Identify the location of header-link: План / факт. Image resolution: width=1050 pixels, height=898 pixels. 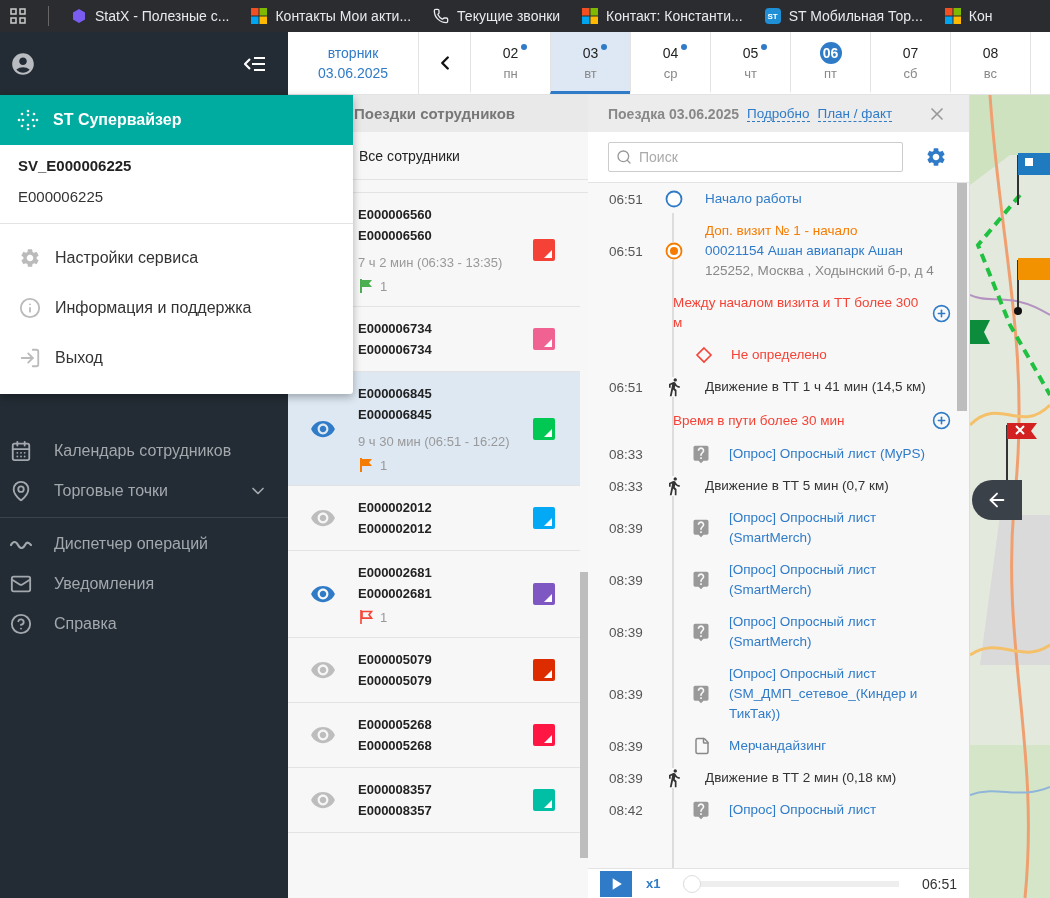
(855, 113).